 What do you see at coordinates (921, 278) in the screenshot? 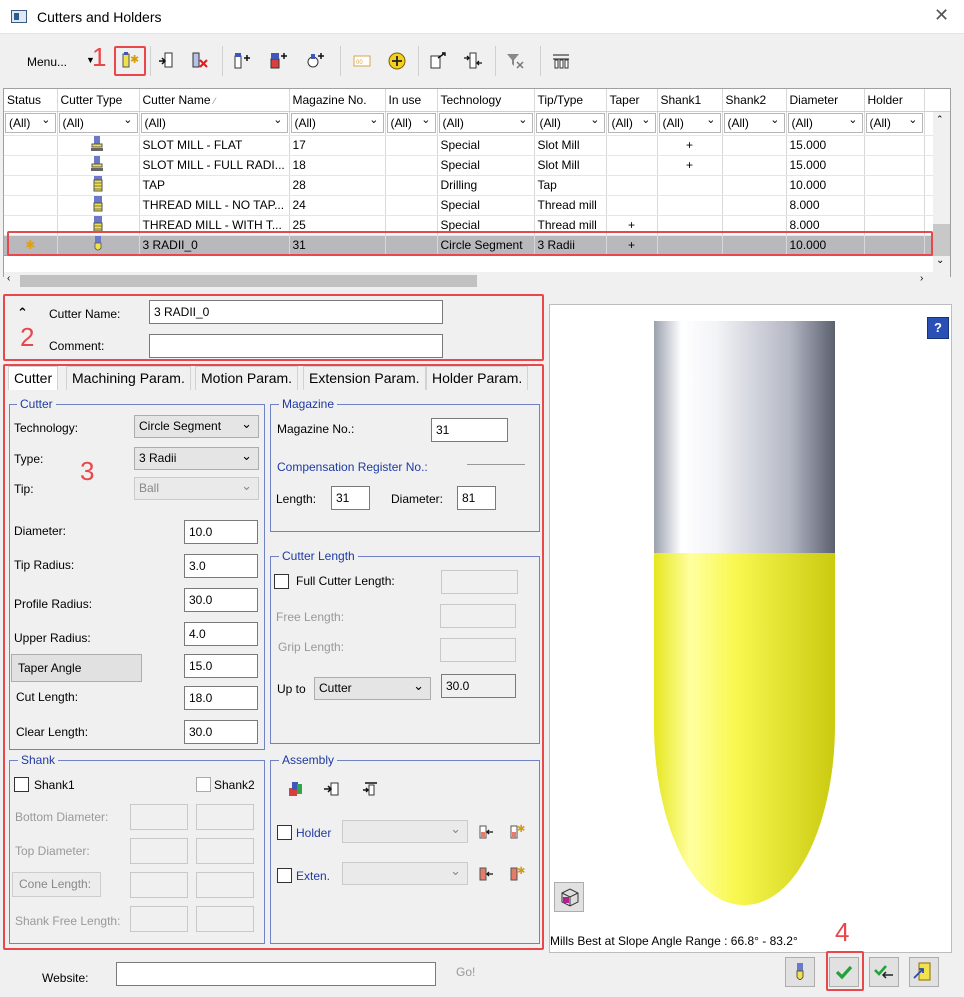
I see `scroll-right-icon: ›` at bounding box center [921, 278].